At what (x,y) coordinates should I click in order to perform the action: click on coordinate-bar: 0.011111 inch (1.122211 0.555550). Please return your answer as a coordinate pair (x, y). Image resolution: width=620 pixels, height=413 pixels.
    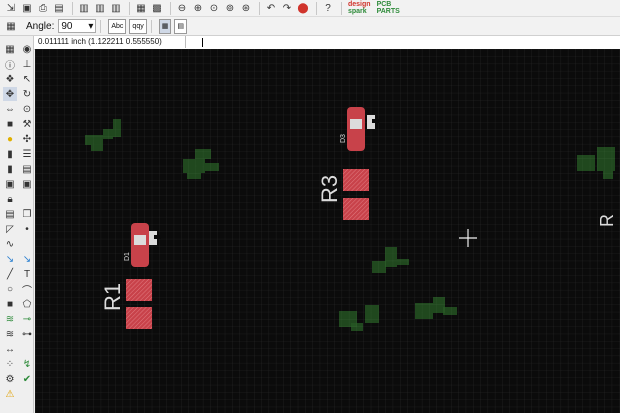
    Looking at the image, I should click on (327, 43).